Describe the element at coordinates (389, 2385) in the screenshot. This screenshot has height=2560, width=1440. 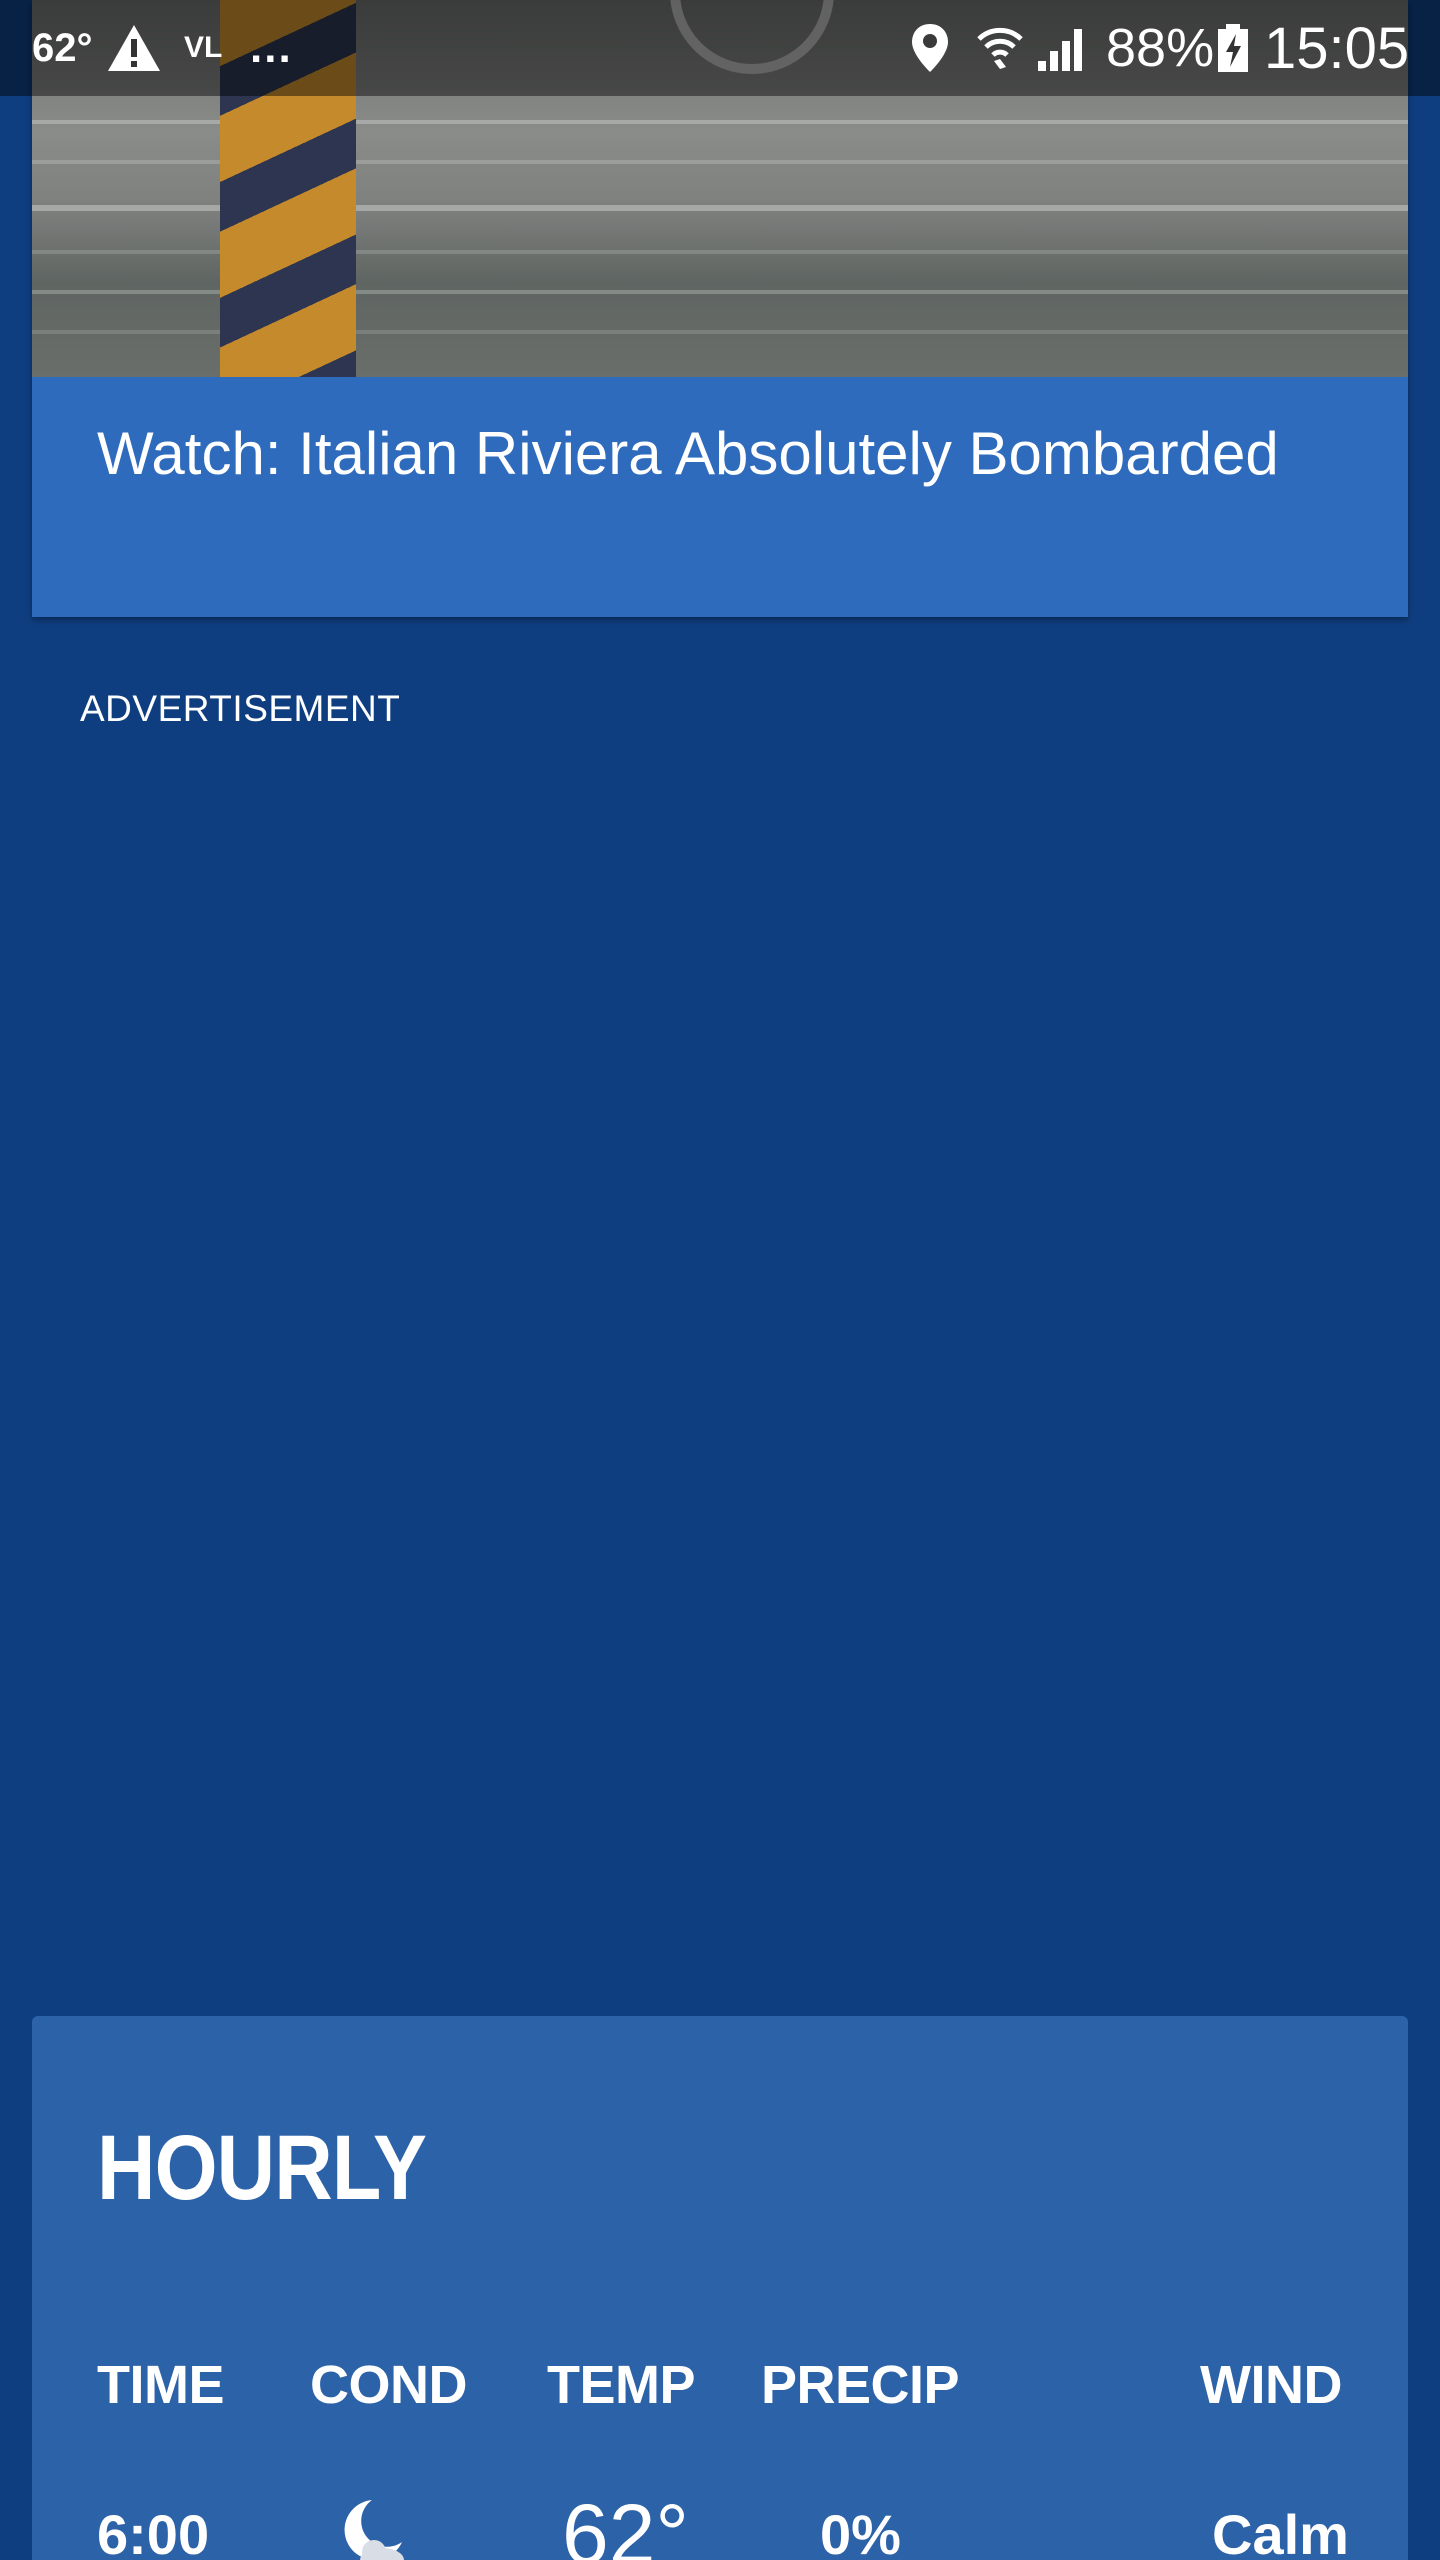
I see `header-cond: COND` at that location.